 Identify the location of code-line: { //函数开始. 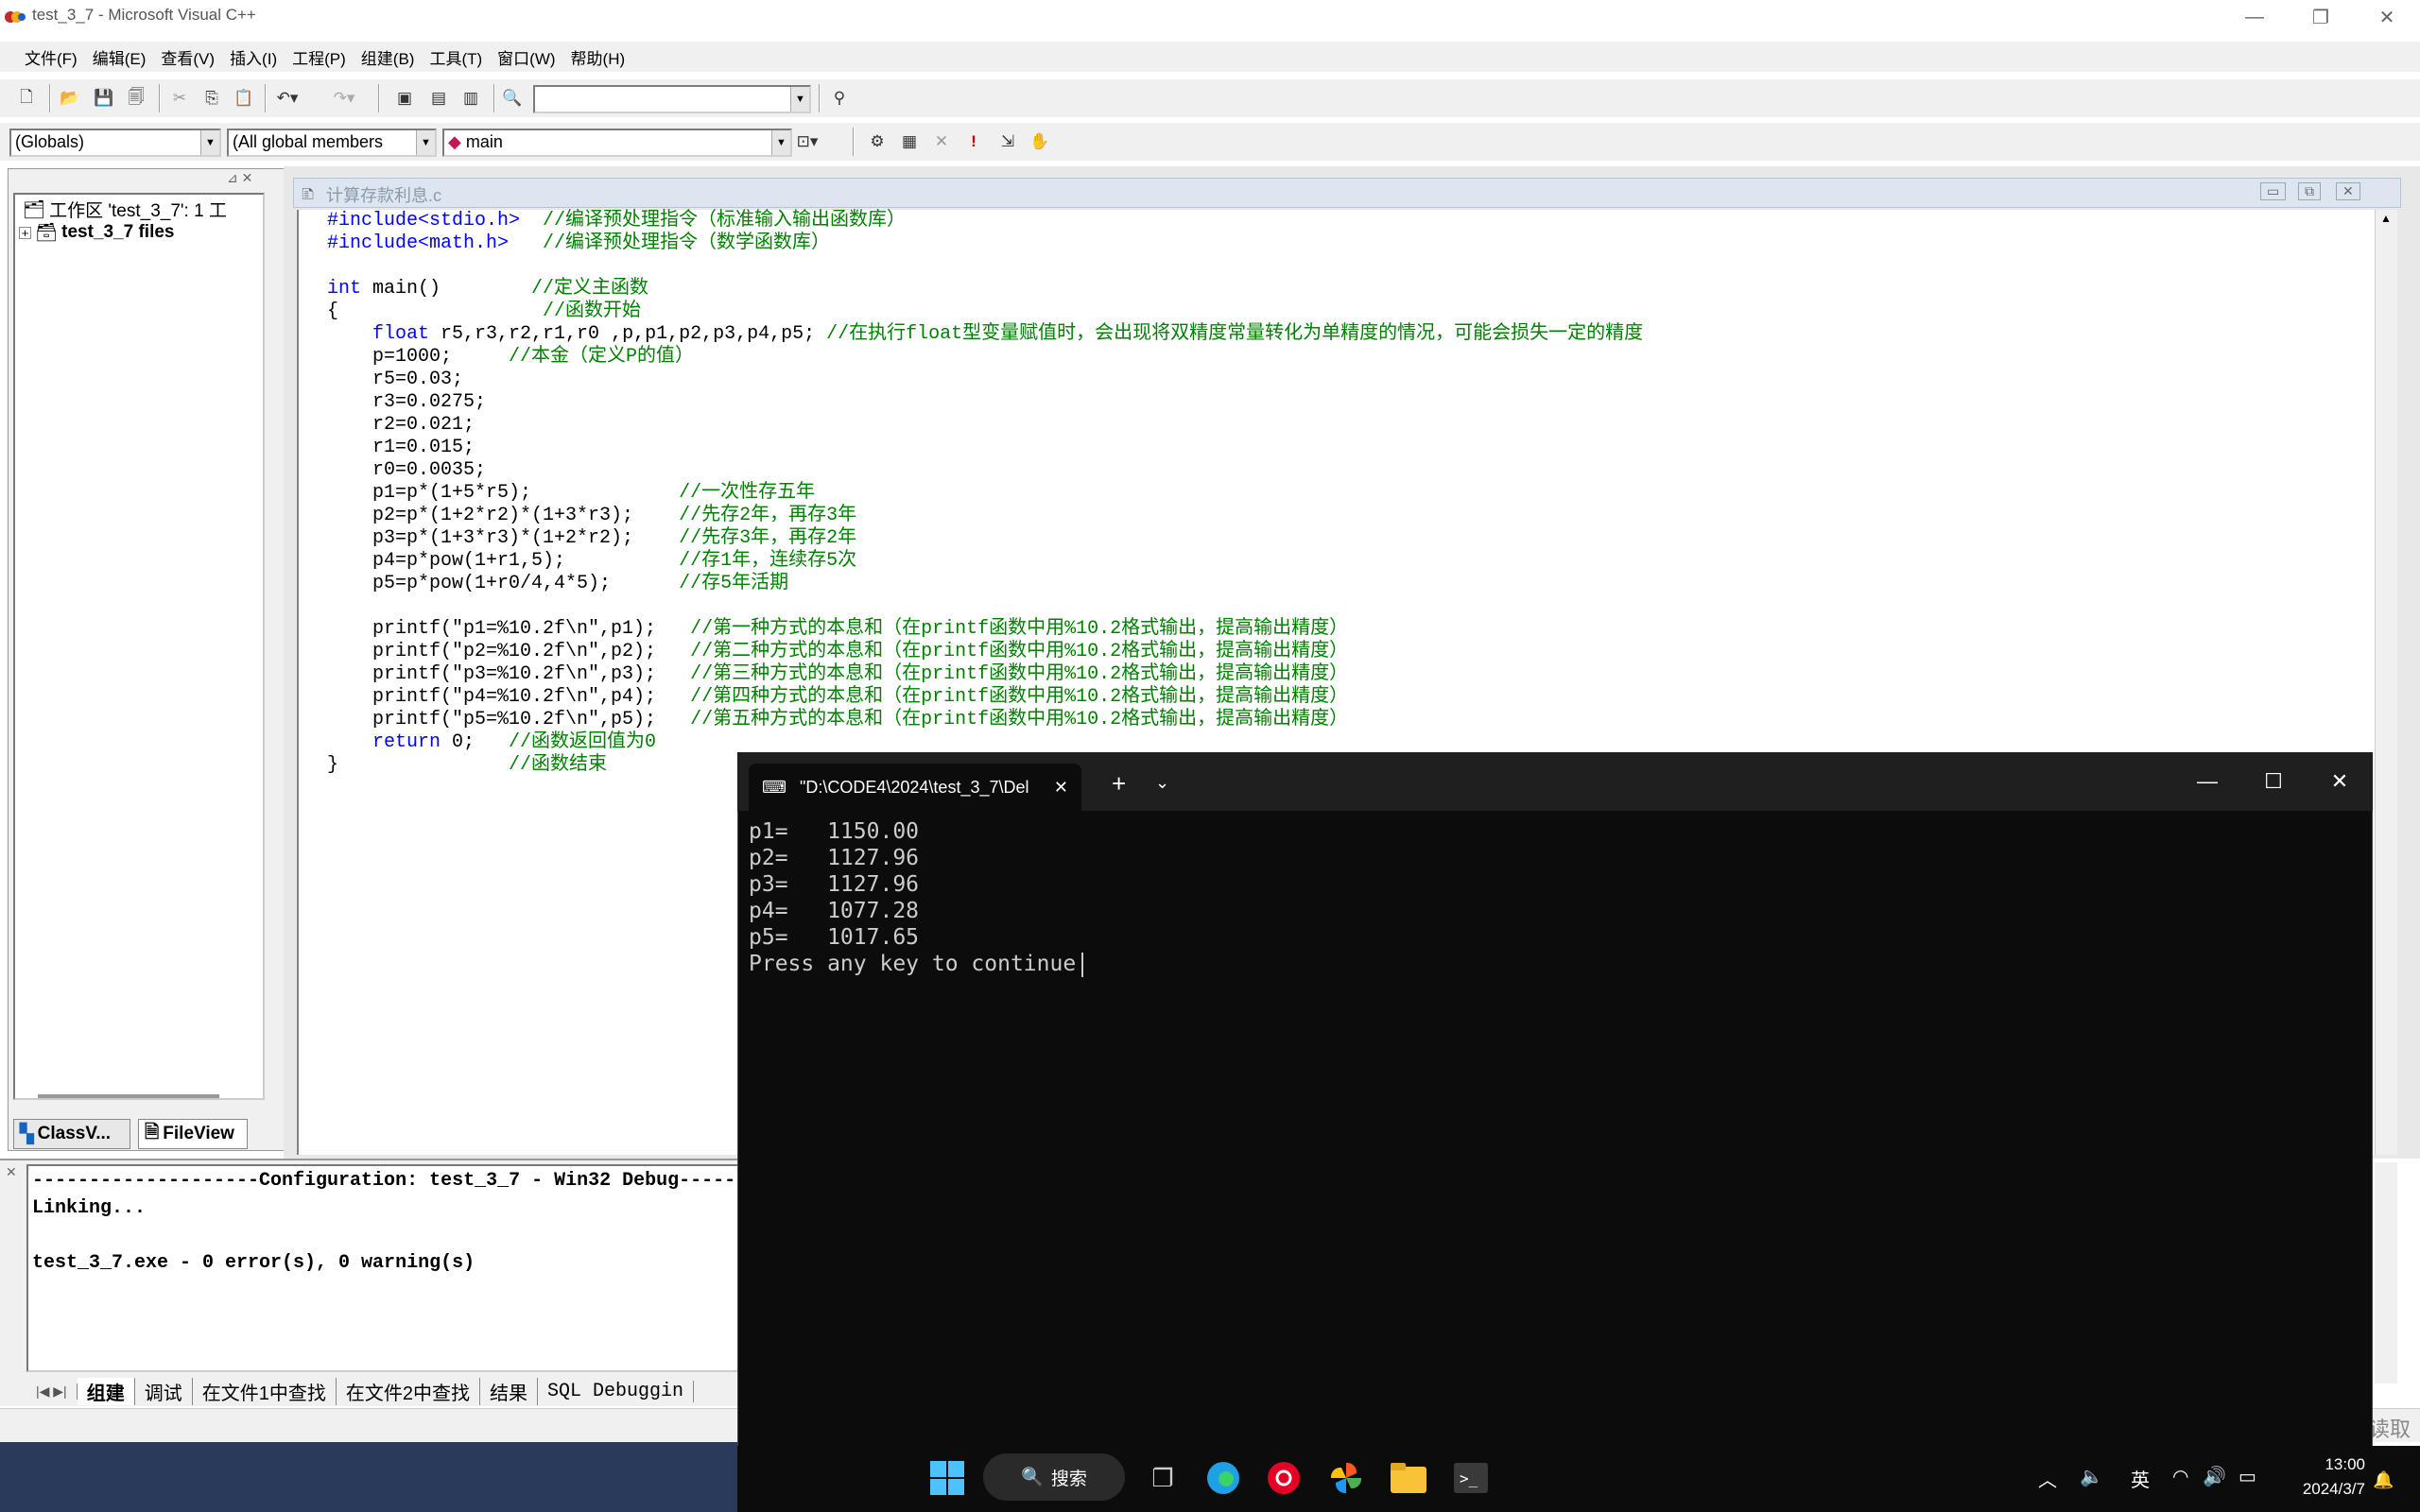
(484, 312).